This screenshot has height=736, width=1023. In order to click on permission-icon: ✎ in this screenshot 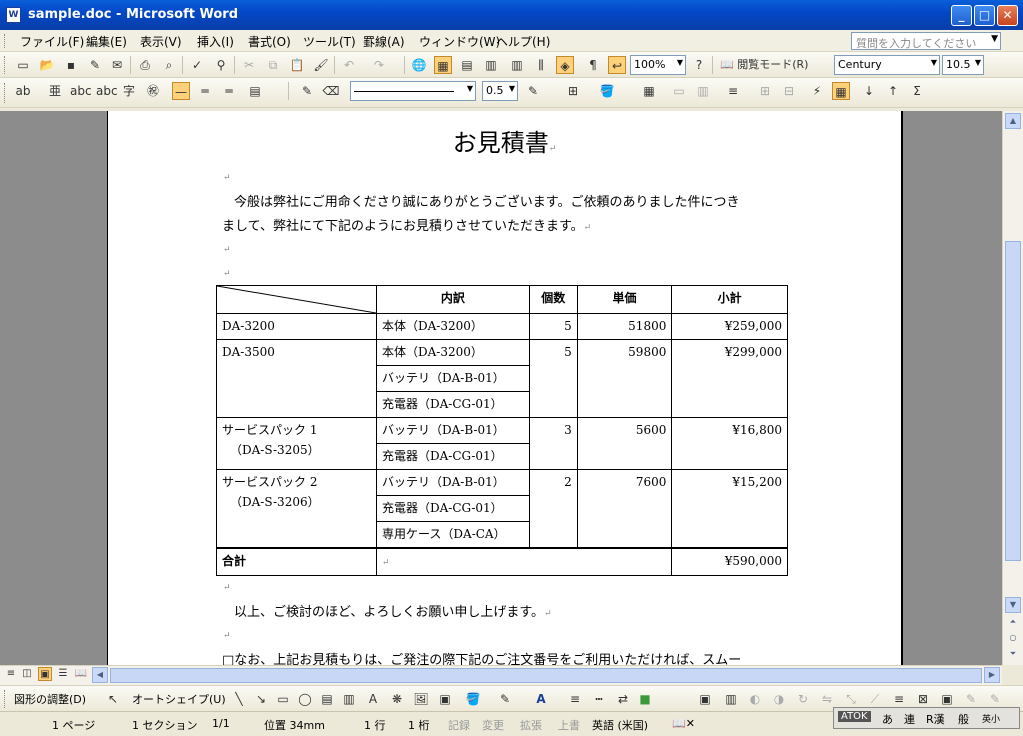, I will do `click(95, 65)`.